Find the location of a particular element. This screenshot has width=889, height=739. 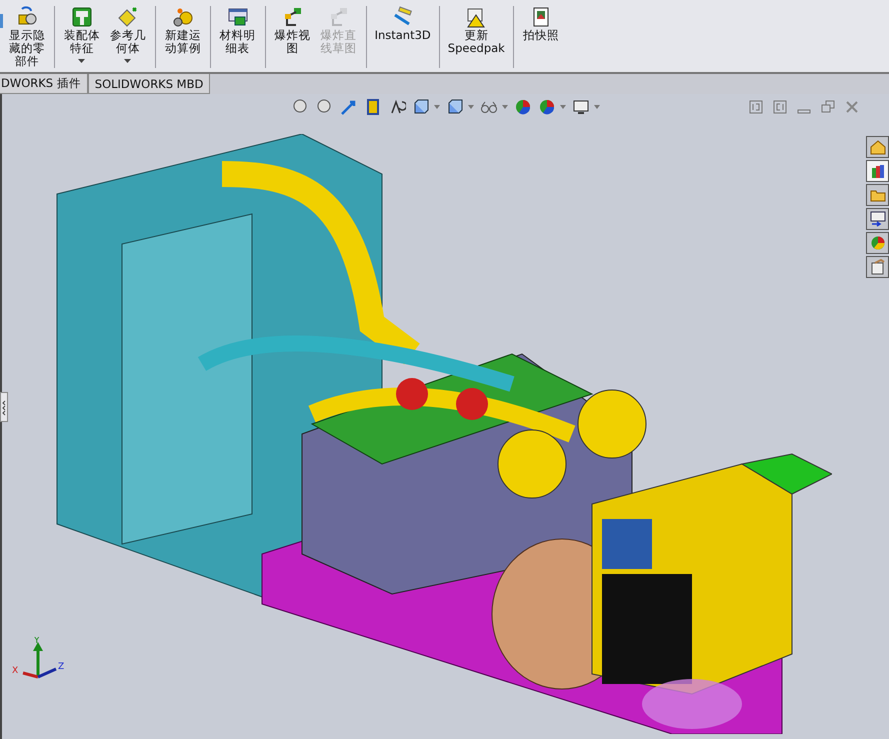

toolbar-edge-icon is located at coordinates (1, 21).